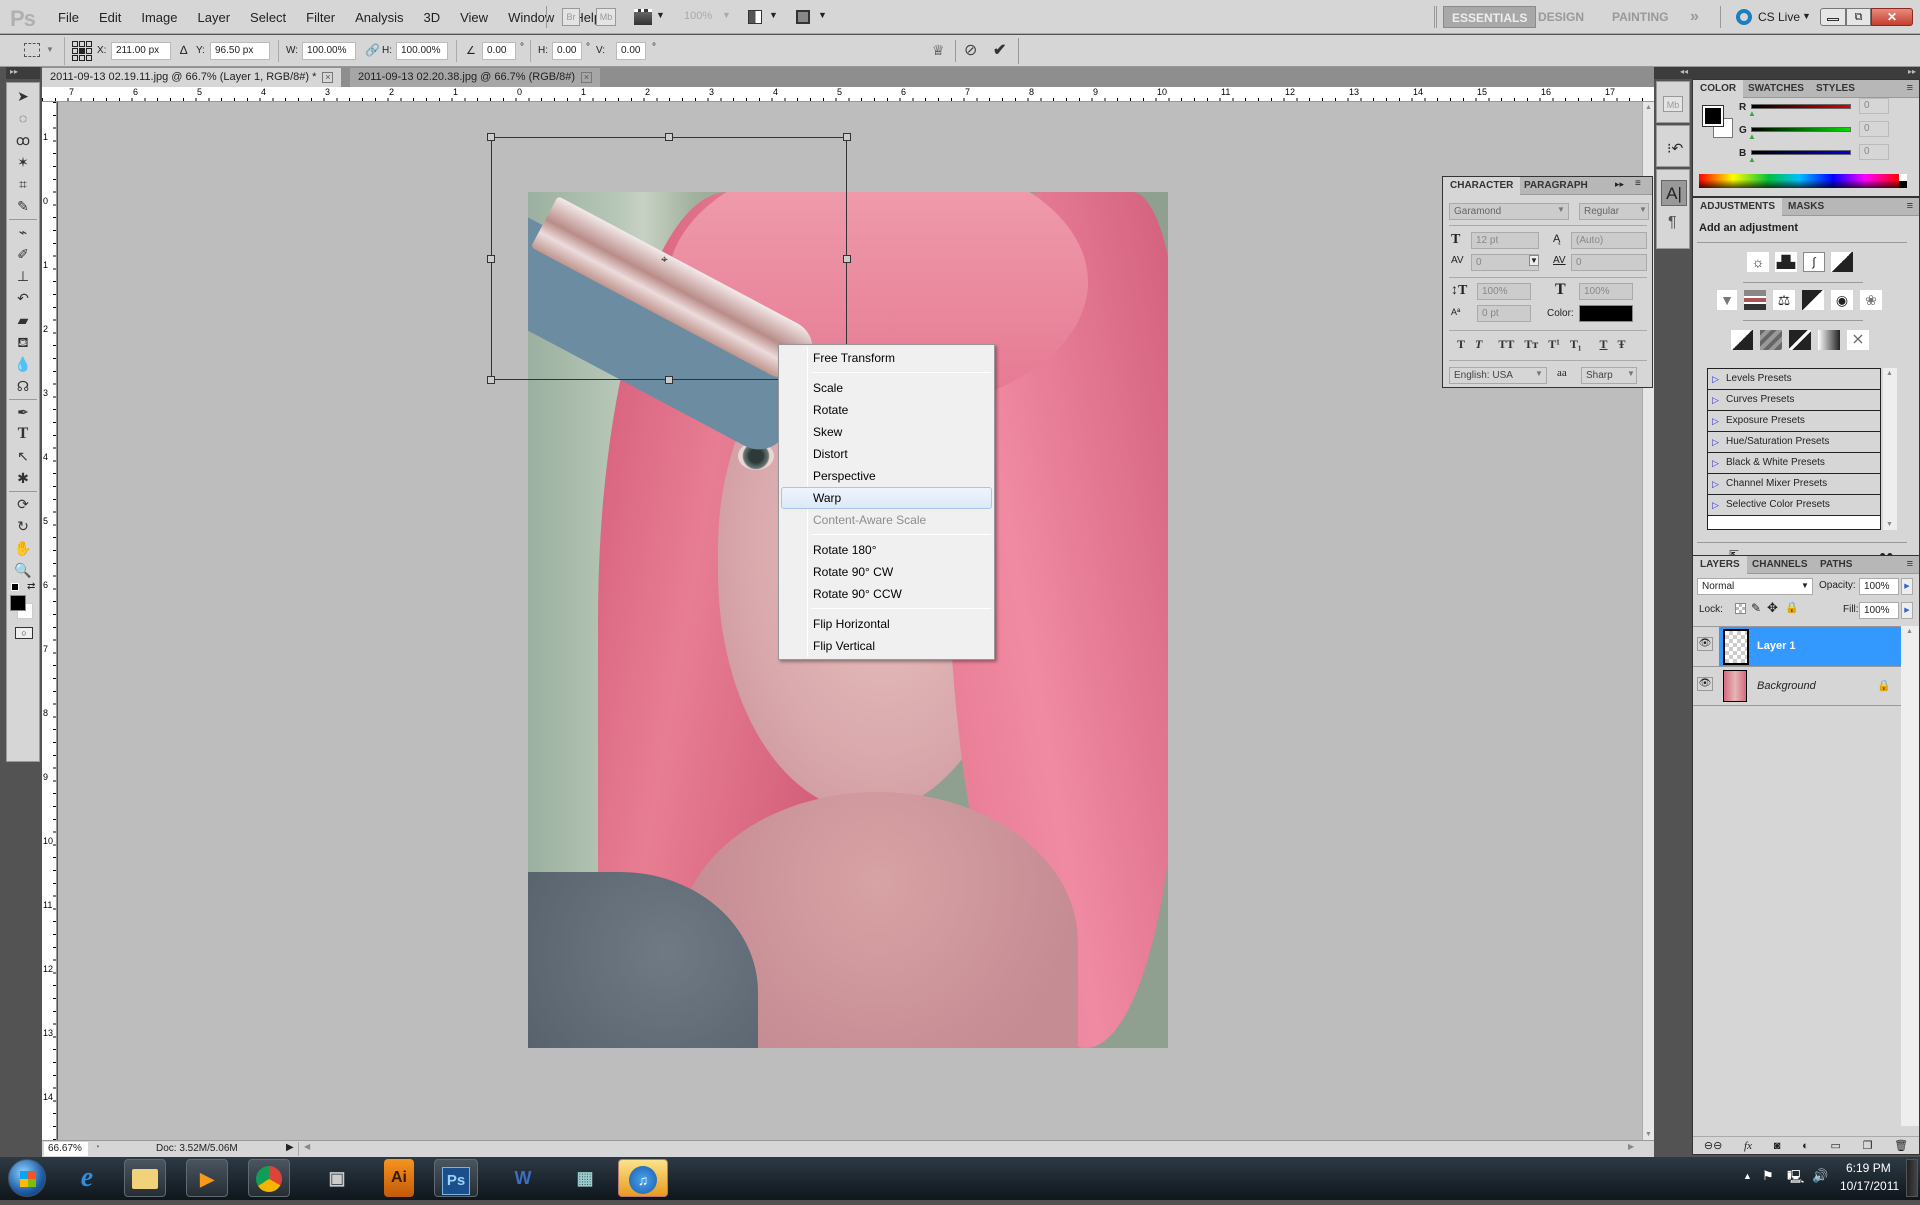  I want to click on blend-mode-dropdown: Normal, so click(1755, 586).